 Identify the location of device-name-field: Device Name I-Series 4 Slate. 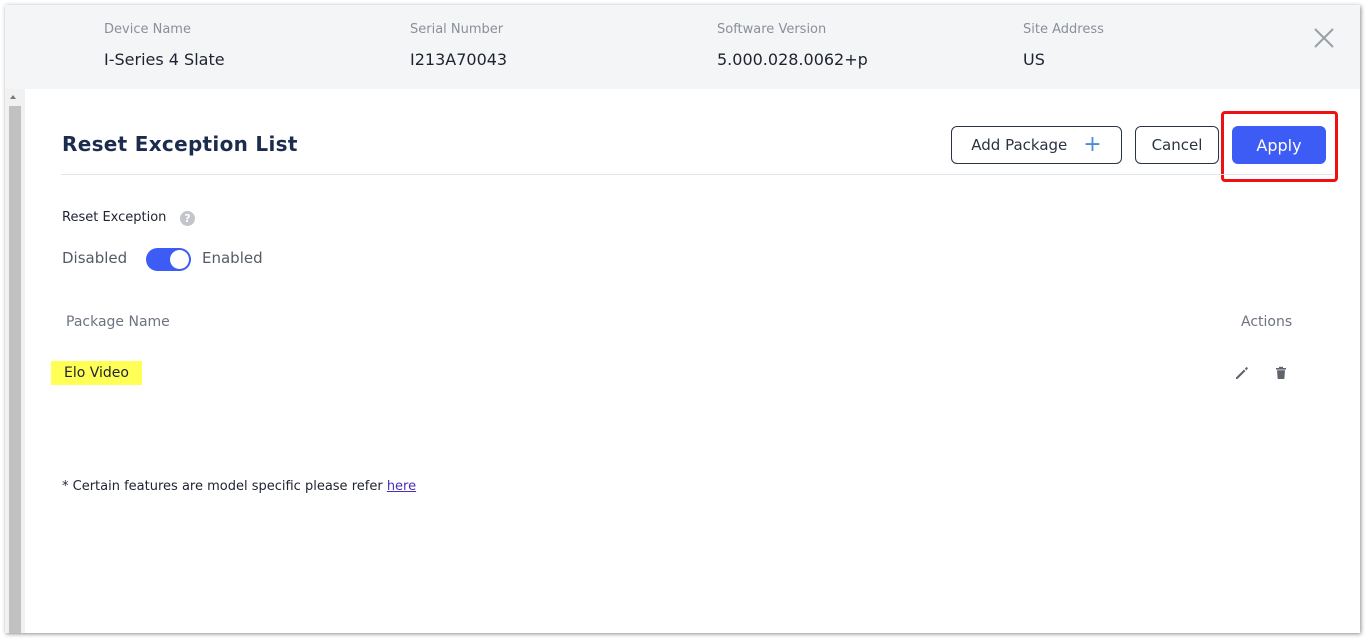
(164, 46).